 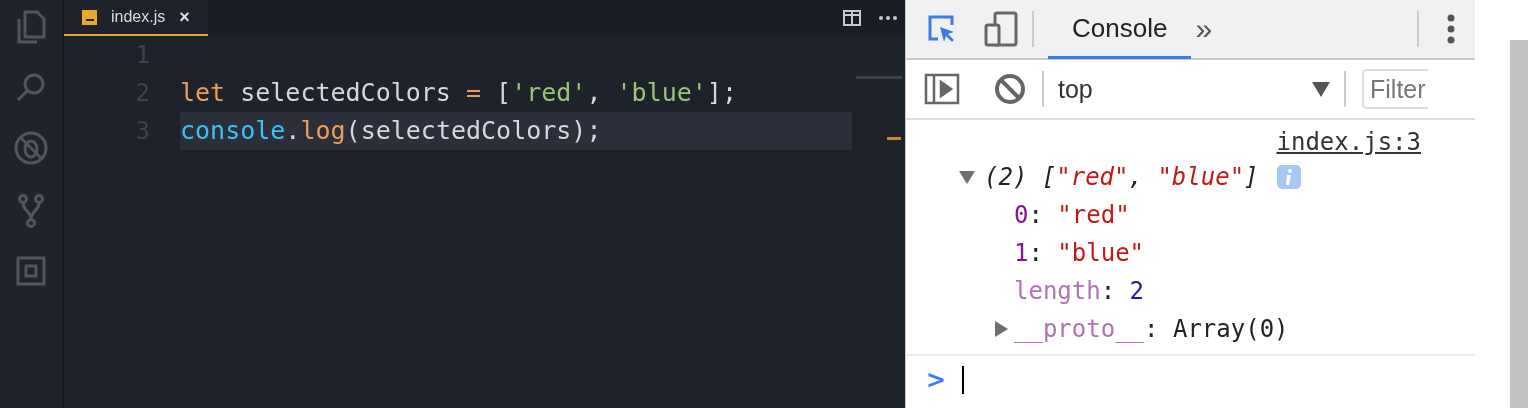 What do you see at coordinates (1121, 177) in the screenshot?
I see `array-summary: (2) ["red", "blue"]` at bounding box center [1121, 177].